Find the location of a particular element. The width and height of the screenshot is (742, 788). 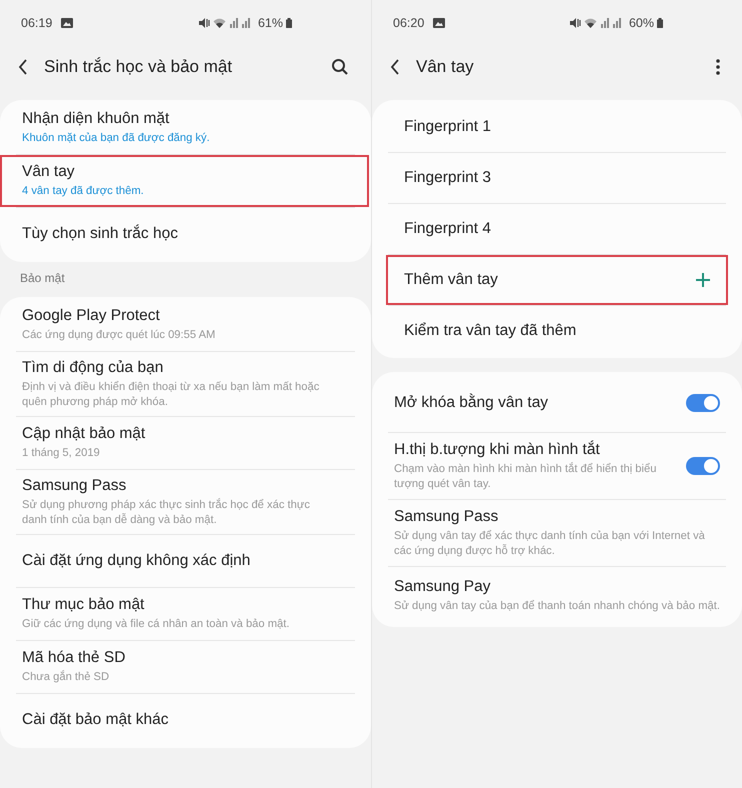

item-title: Fingerprint 3 is located at coordinates (448, 178).